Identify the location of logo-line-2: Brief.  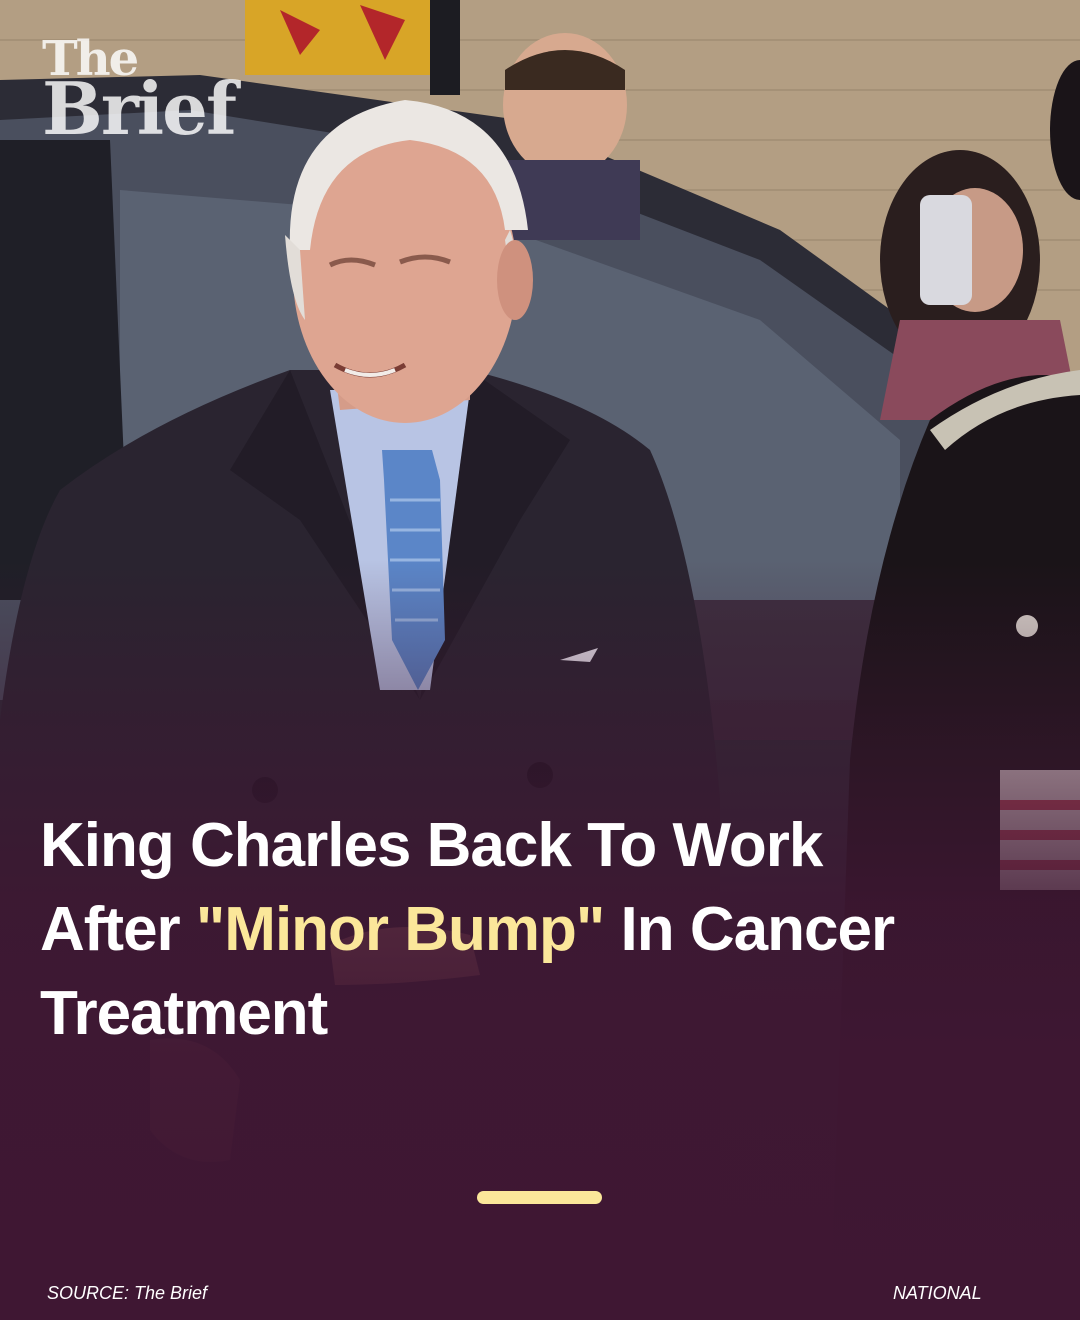
(139, 109).